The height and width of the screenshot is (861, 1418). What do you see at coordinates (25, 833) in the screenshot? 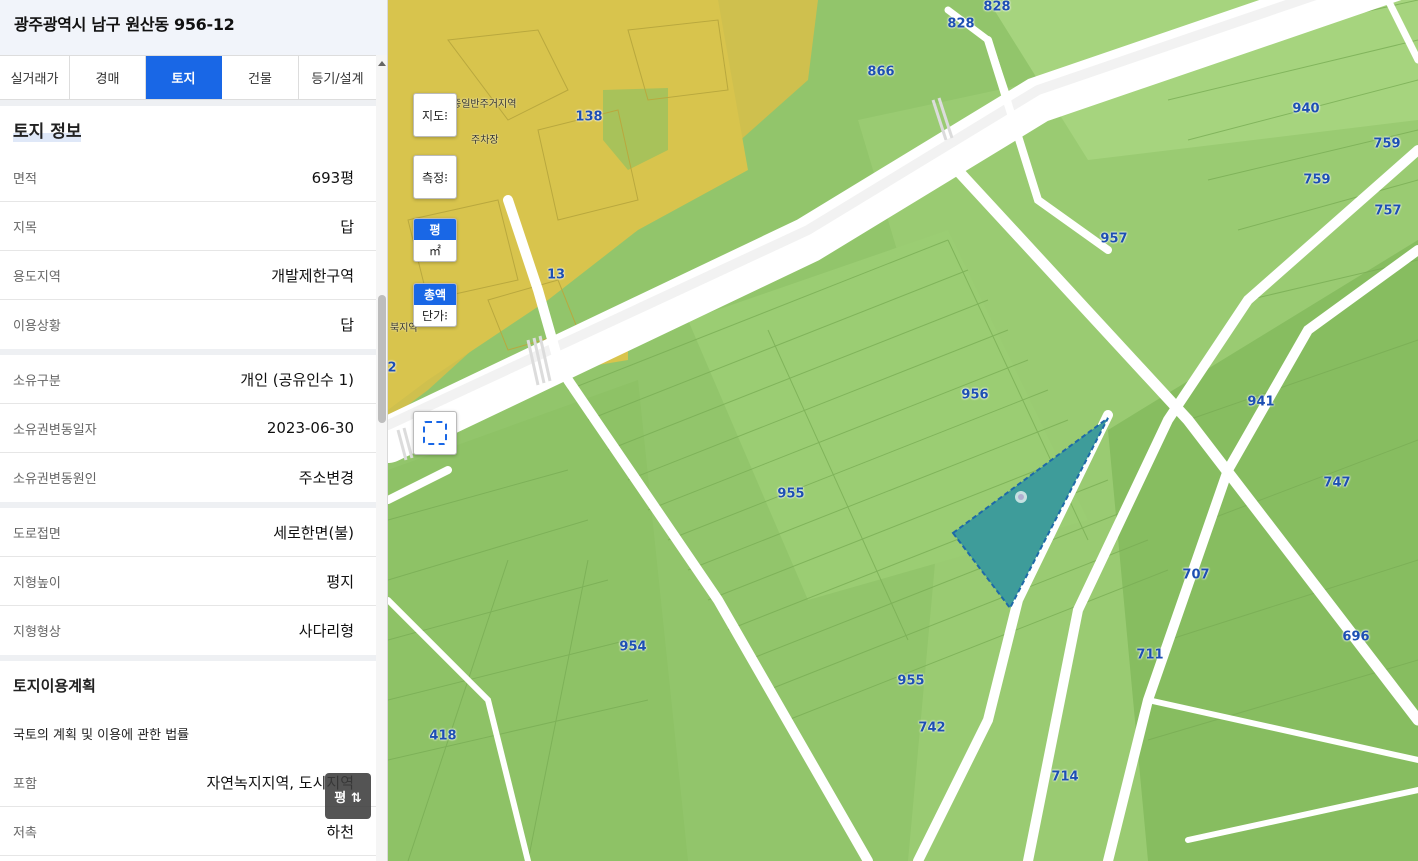
I see `row-label: 저촉` at bounding box center [25, 833].